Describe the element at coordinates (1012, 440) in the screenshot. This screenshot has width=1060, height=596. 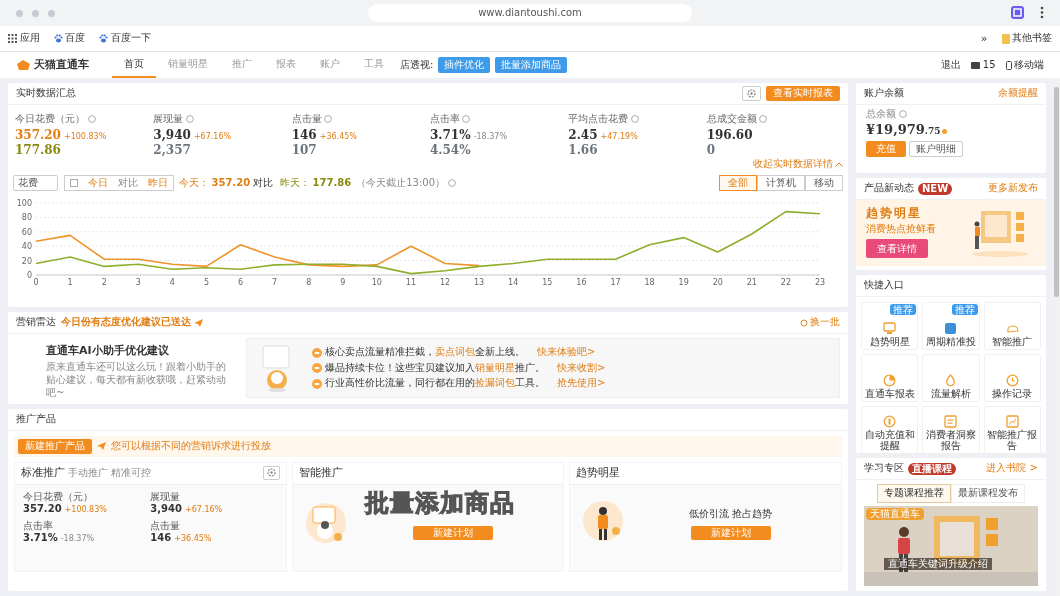
I see `shortcut-label: 智能推广报告` at that location.